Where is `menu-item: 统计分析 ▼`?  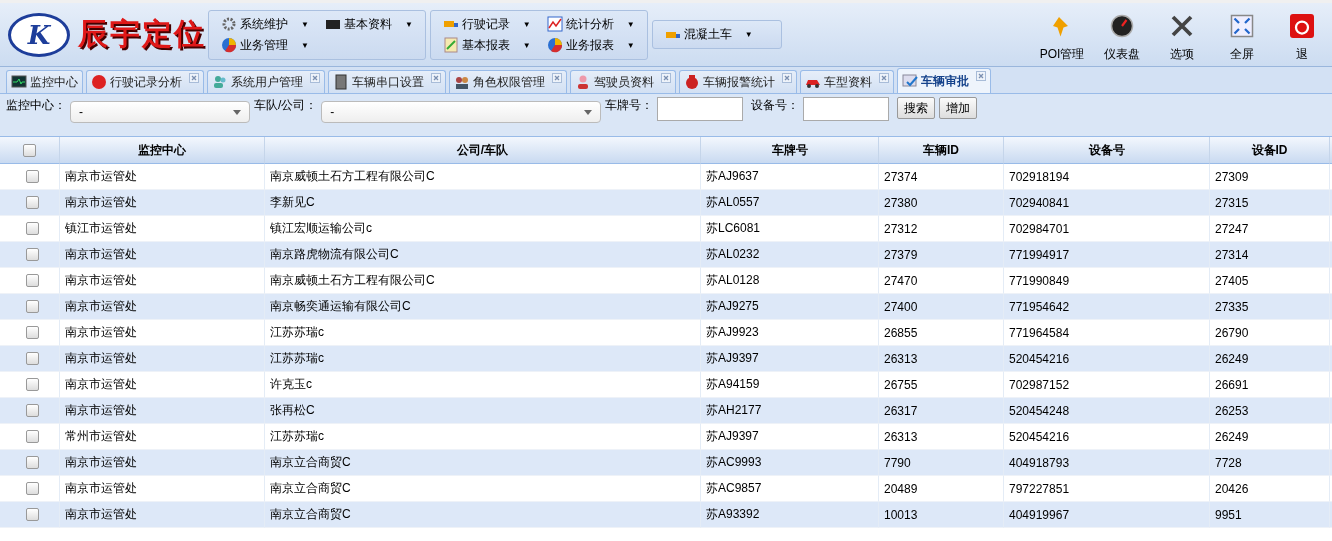 menu-item: 统计分析 ▼ is located at coordinates (590, 24).